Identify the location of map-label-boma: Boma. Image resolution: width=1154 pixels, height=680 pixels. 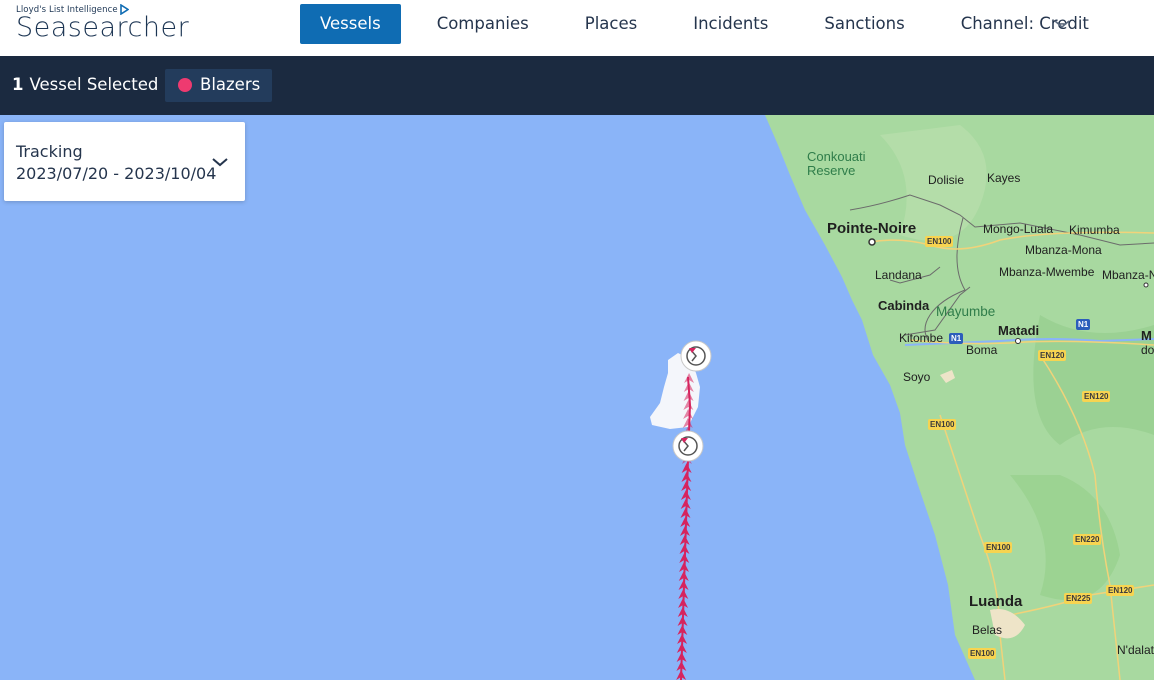
(982, 350).